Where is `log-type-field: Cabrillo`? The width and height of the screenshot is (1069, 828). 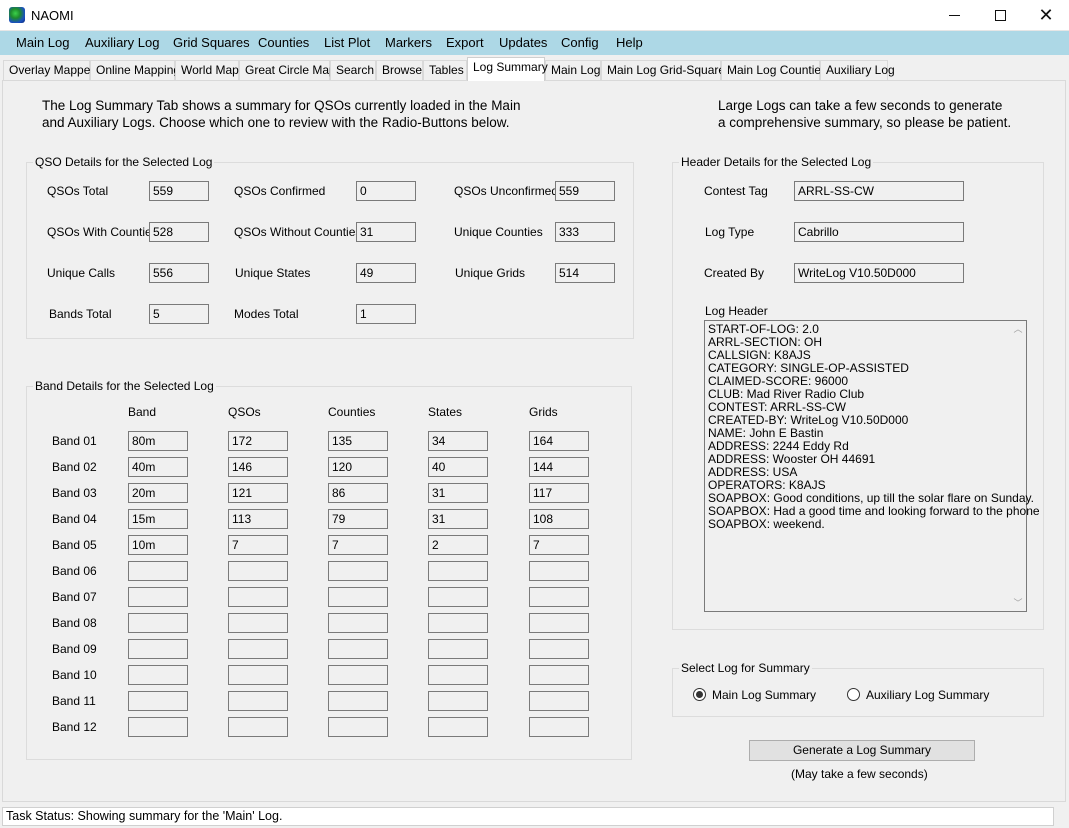
log-type-field: Cabrillo is located at coordinates (879, 232).